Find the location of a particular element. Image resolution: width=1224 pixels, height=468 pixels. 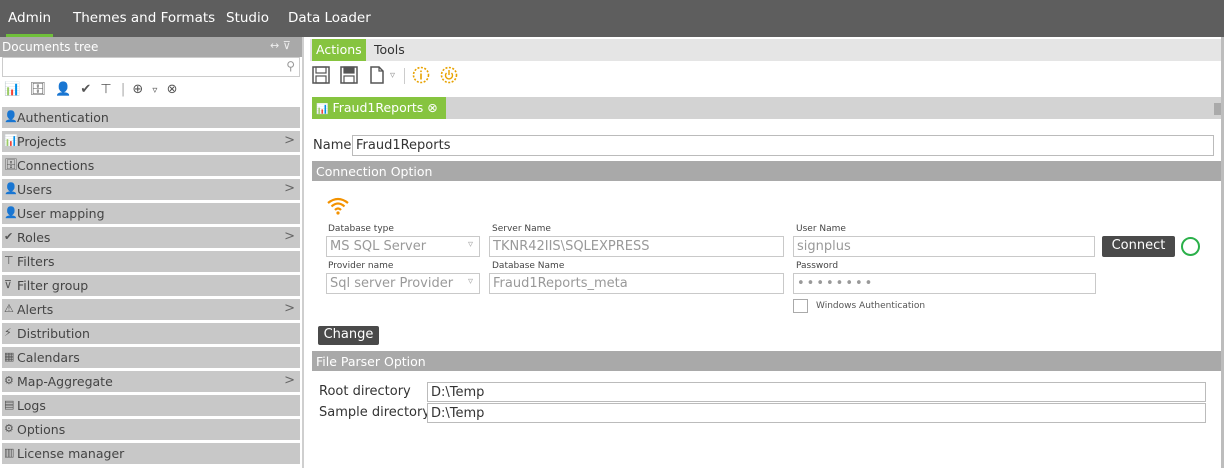

root-directory-input is located at coordinates (816, 392).